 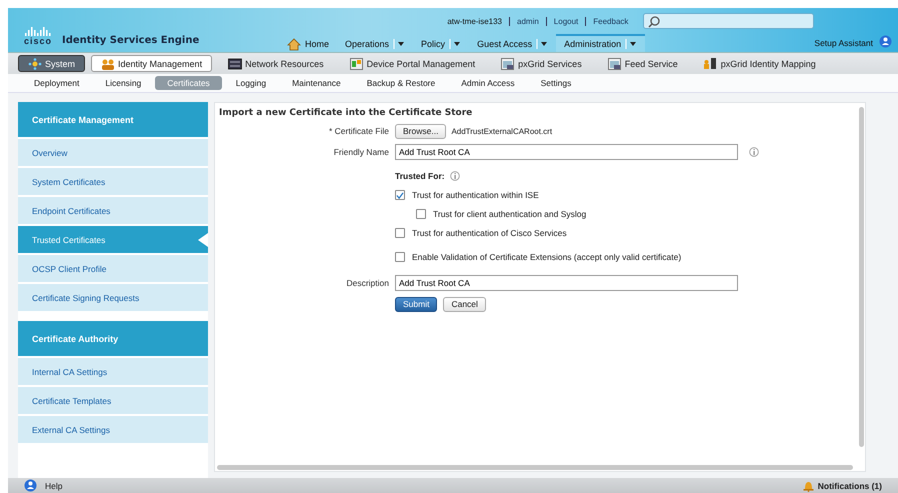 What do you see at coordinates (420, 176) in the screenshot?
I see `section-label: Trusted For:` at bounding box center [420, 176].